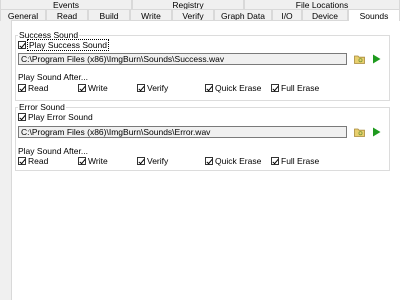 The height and width of the screenshot is (300, 400). I want to click on success-sound-group-title: Success Sound, so click(49, 35).